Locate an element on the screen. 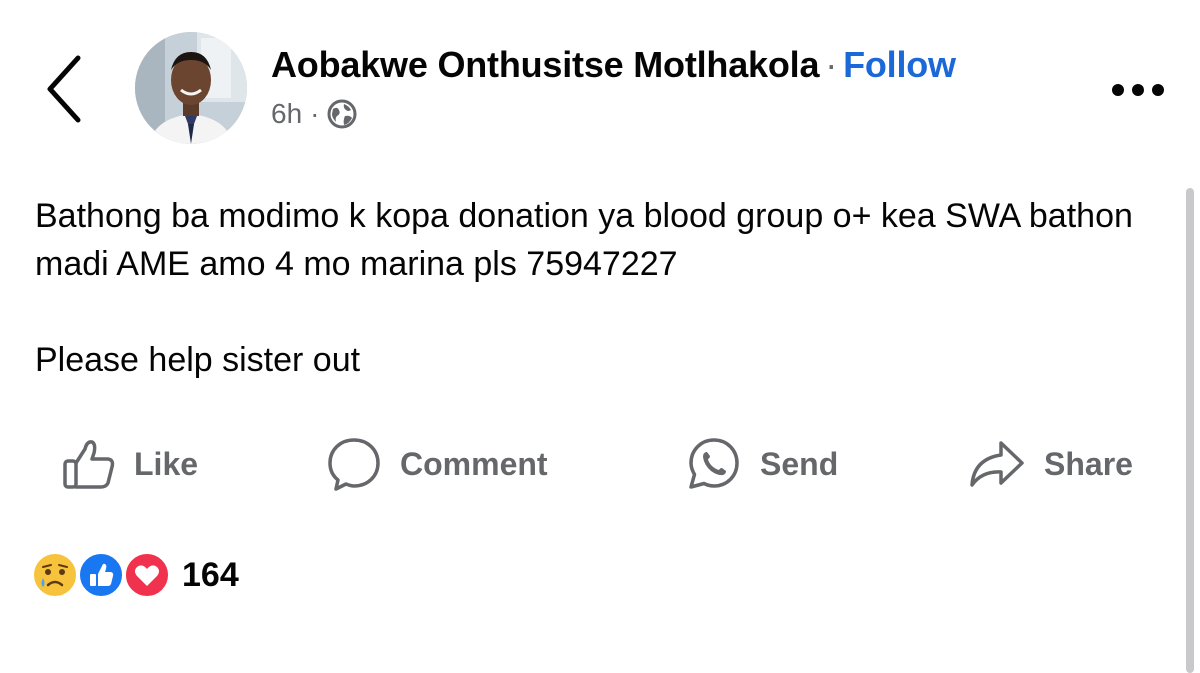 The height and width of the screenshot is (673, 1200). author-line: Aobakwe Onthusitse Motlhakola · Follow is located at coordinates (613, 65).